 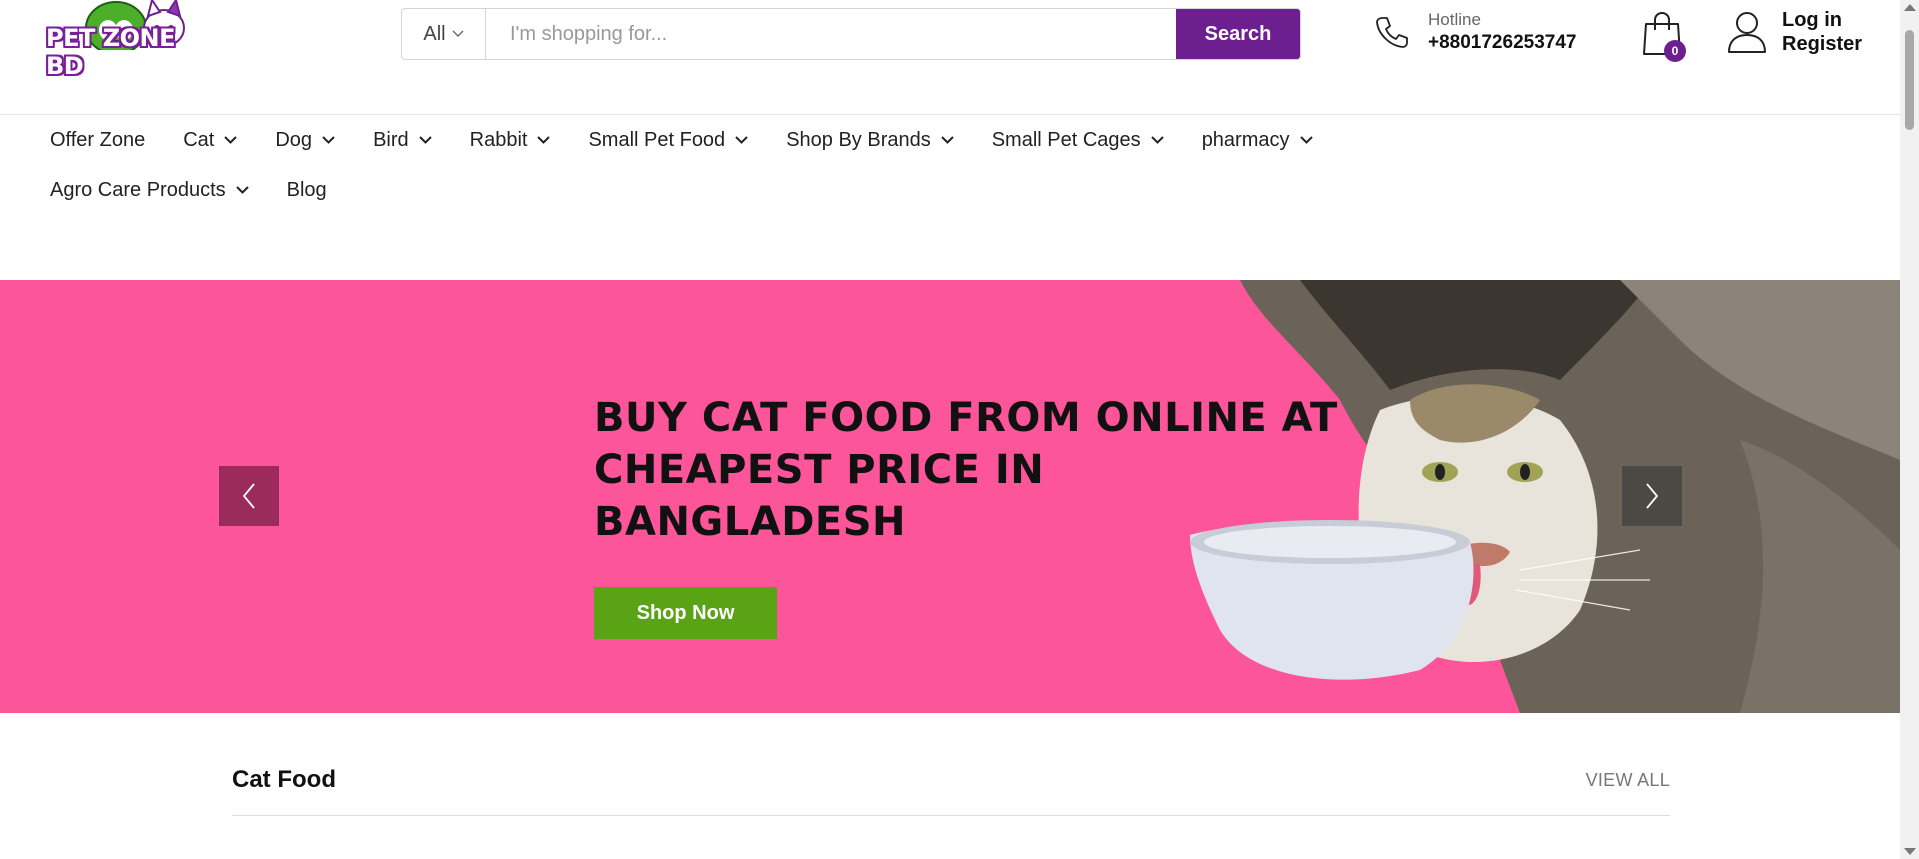 I want to click on nav-item-rabbit: Rabbit, so click(x=510, y=140).